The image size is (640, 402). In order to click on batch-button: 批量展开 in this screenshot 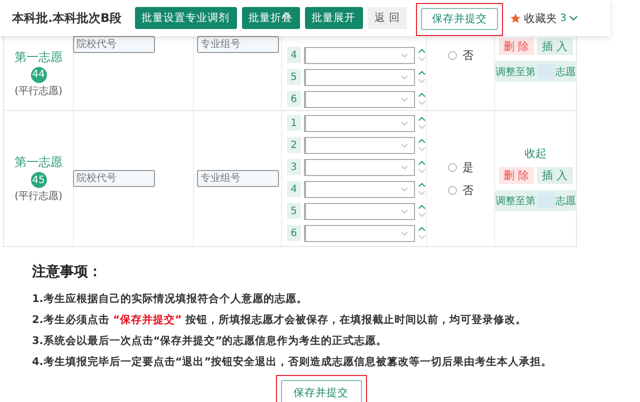, I will do `click(333, 18)`.